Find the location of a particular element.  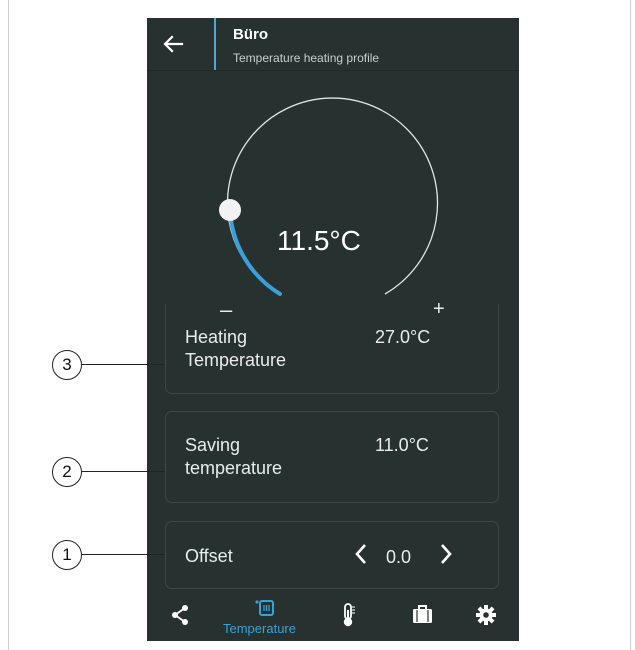

saving-label-line1: Saving is located at coordinates (213, 445).